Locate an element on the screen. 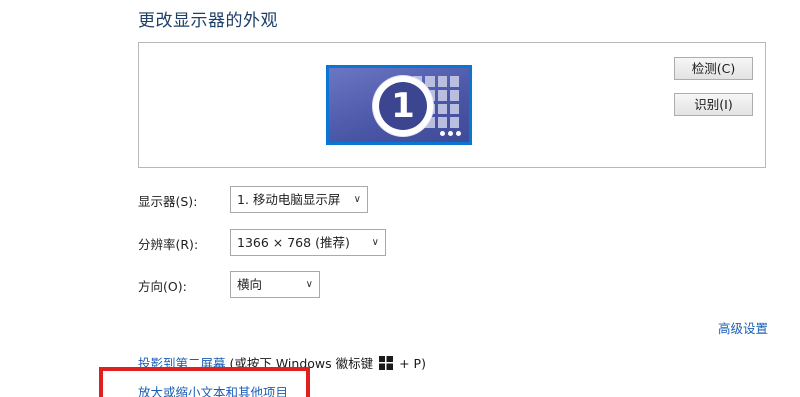 This screenshot has height=397, width=800. display-label: 显示器(S): is located at coordinates (168, 201).